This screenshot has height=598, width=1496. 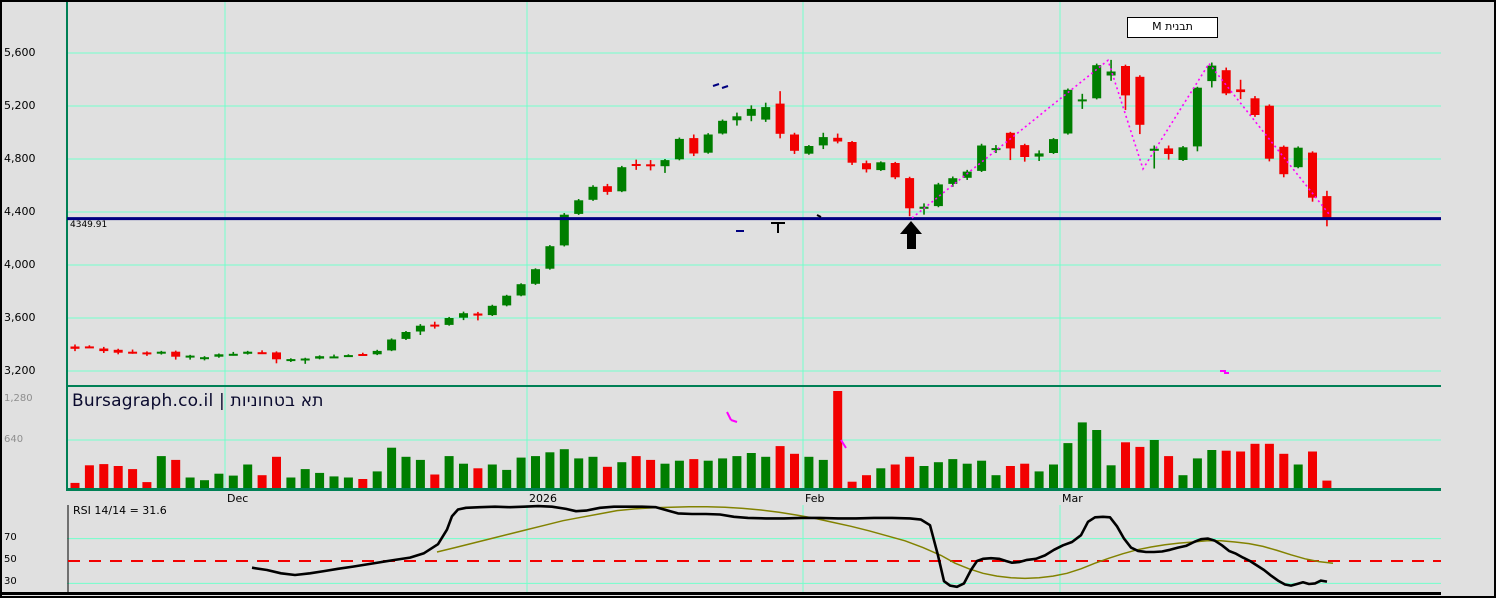 What do you see at coordinates (10, 537) in the screenshot?
I see `rsi-tick-label: 70` at bounding box center [10, 537].